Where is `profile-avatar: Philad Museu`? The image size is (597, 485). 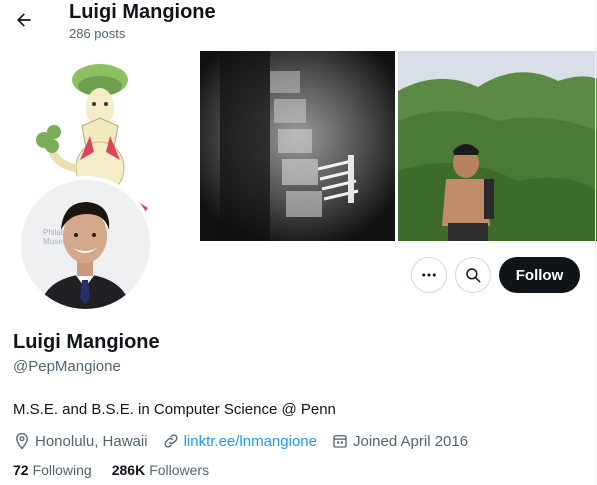 profile-avatar: Philad Museu is located at coordinates (85, 244).